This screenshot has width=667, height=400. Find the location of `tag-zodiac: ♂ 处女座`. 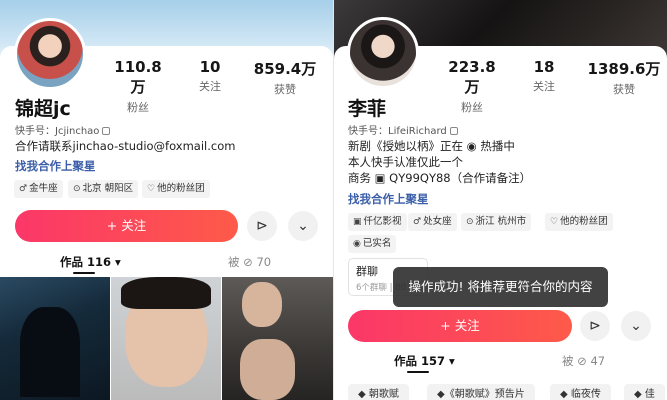

tag-zodiac: ♂ 处女座 is located at coordinates (432, 222).